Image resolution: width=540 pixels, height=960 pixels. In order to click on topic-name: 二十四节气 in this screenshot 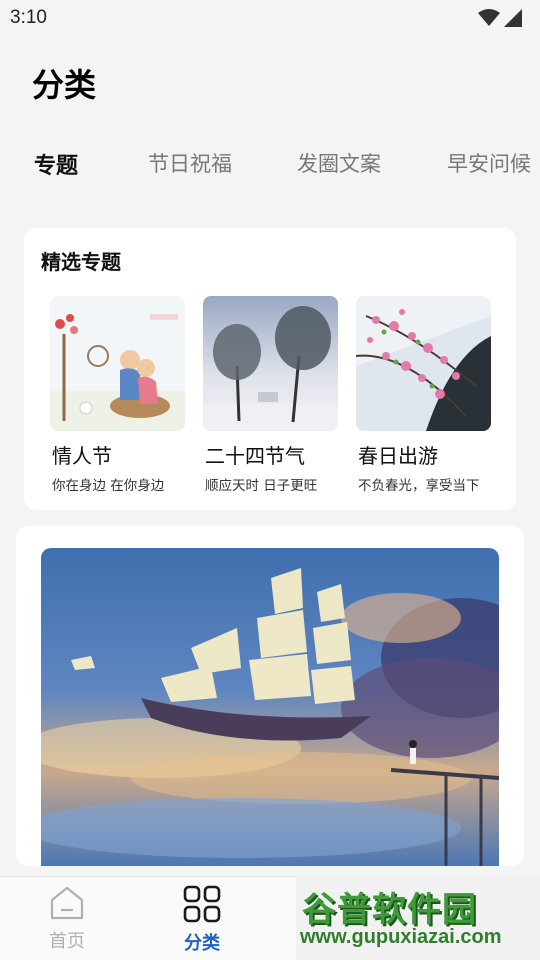, I will do `click(255, 456)`.